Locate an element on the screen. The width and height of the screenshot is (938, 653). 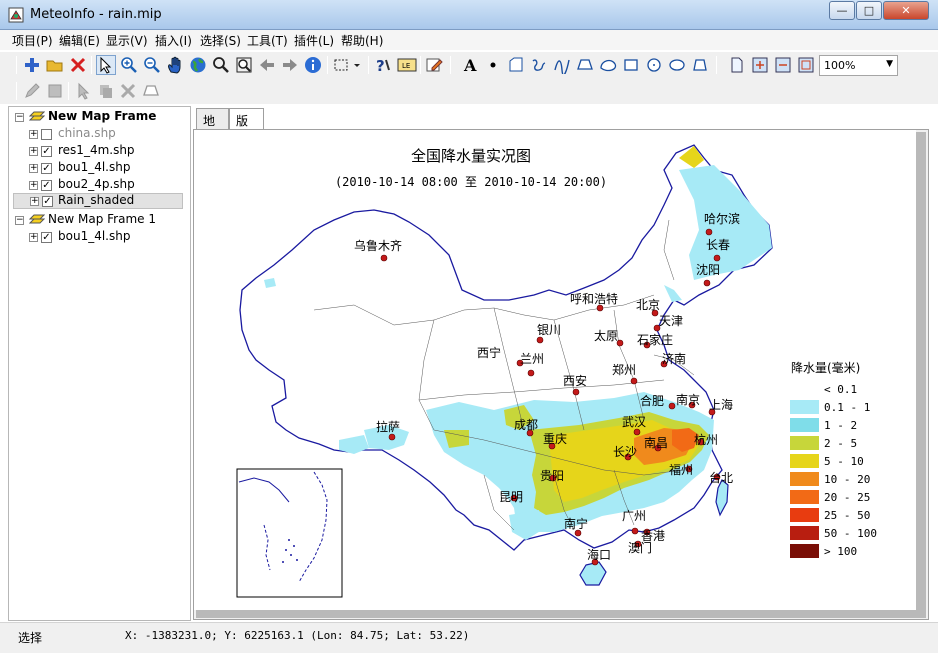
edit-properties-icon is located at coordinates (434, 65).